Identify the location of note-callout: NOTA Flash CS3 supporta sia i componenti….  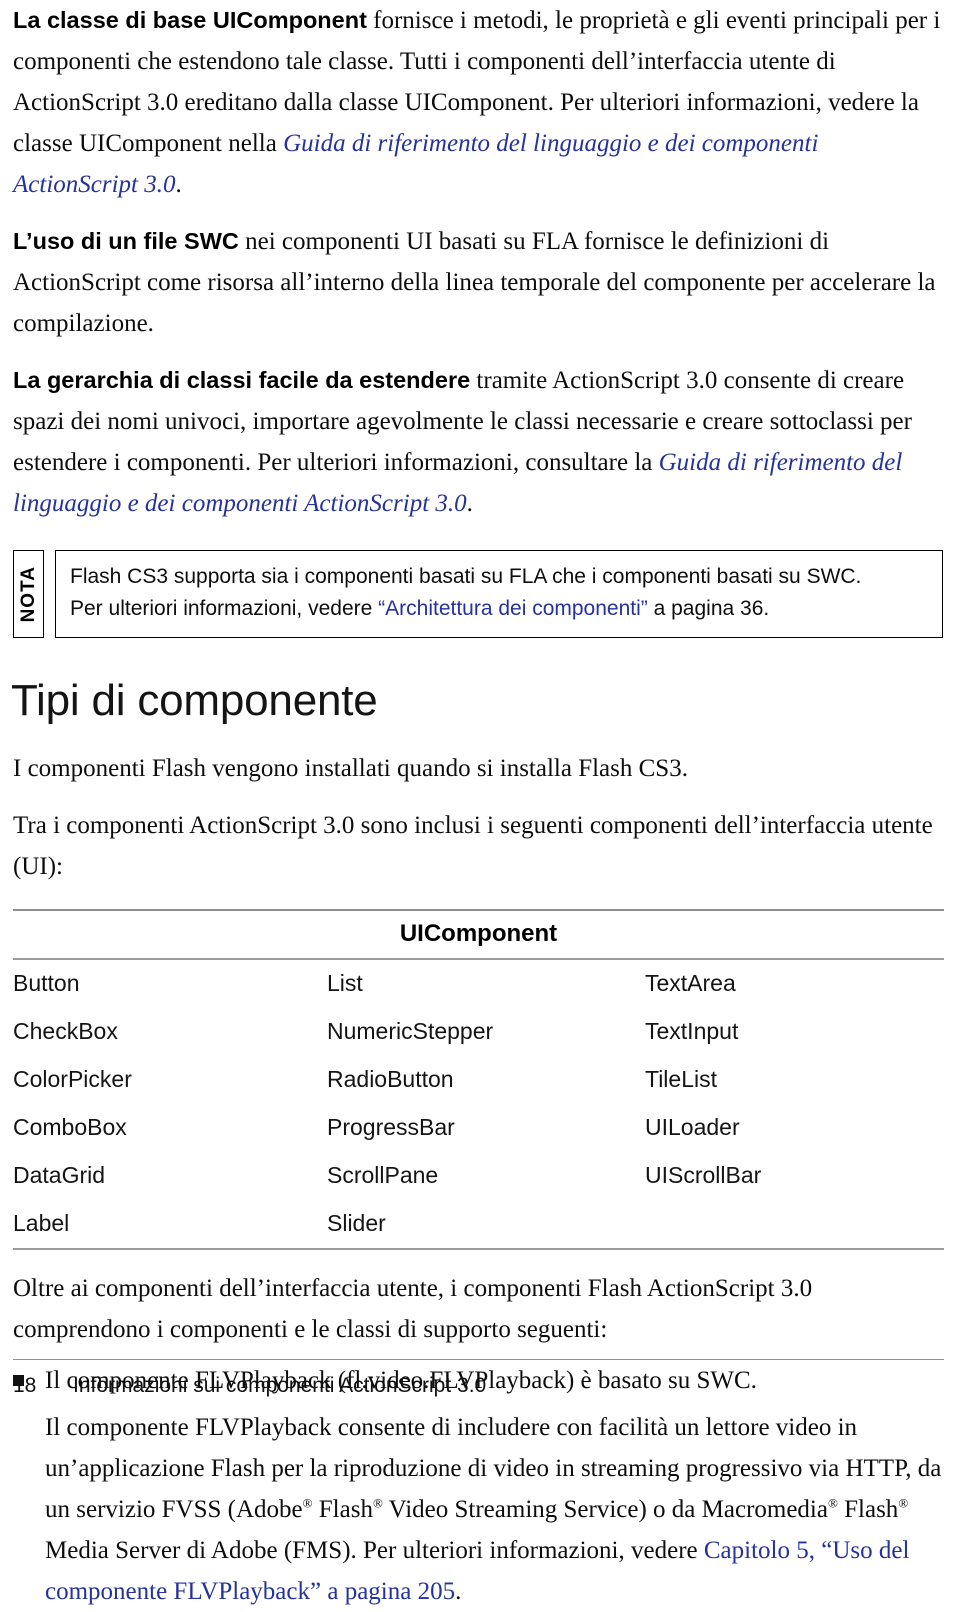
(478, 594).